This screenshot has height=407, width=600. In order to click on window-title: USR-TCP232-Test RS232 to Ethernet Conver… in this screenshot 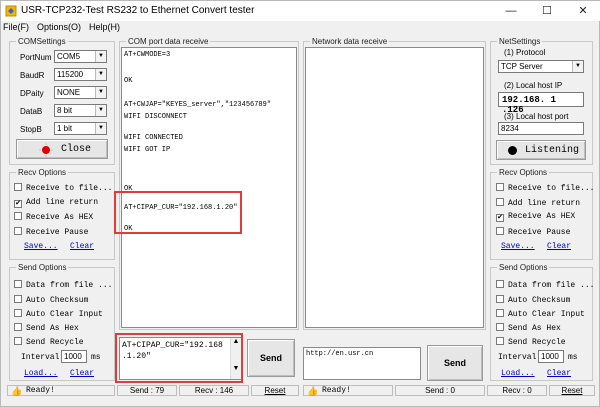, I will do `click(138, 10)`.